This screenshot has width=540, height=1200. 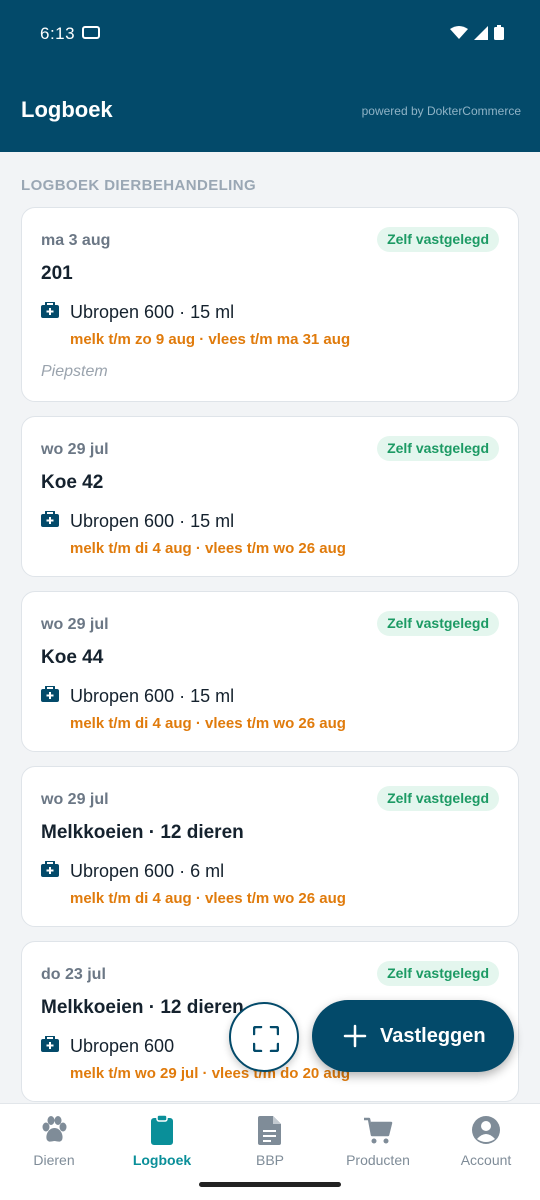 What do you see at coordinates (76, 240) in the screenshot?
I see `entry-date: ma 3 aug` at bounding box center [76, 240].